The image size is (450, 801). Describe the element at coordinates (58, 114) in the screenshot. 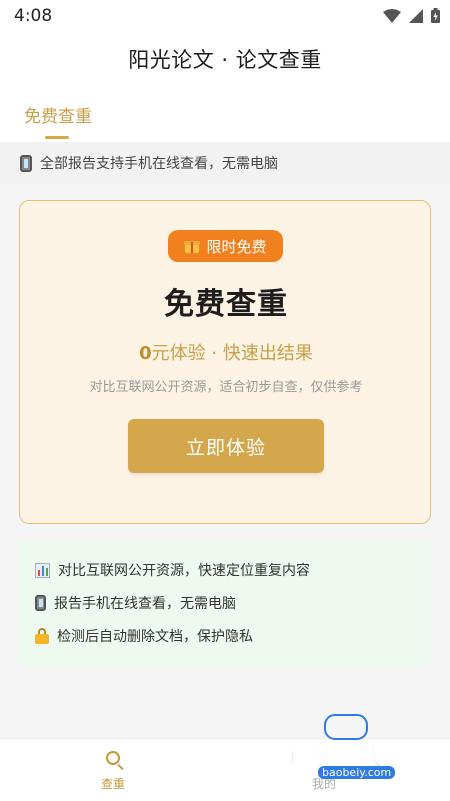

I see `tab-free-check: 免费查重` at that location.